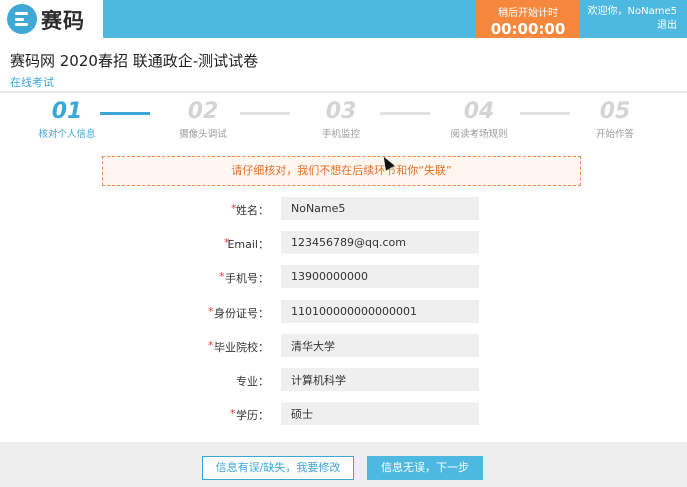 The image size is (687, 487). I want to click on logo-icon, so click(22, 19).